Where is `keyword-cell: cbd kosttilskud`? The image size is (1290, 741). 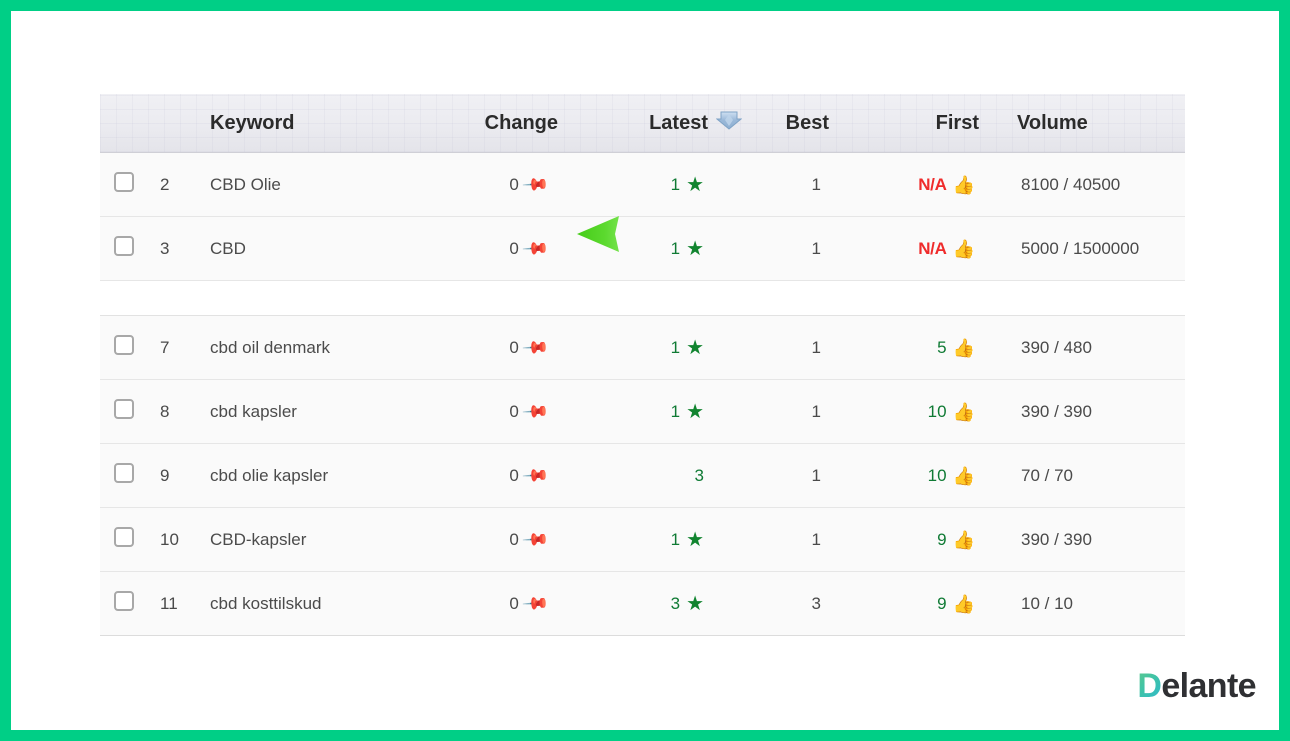 keyword-cell: cbd kosttilskud is located at coordinates (325, 604).